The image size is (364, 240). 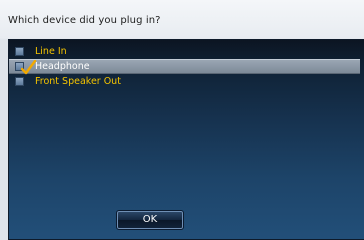 What do you see at coordinates (78, 81) in the screenshot?
I see `device-label: Front Speaker Out` at bounding box center [78, 81].